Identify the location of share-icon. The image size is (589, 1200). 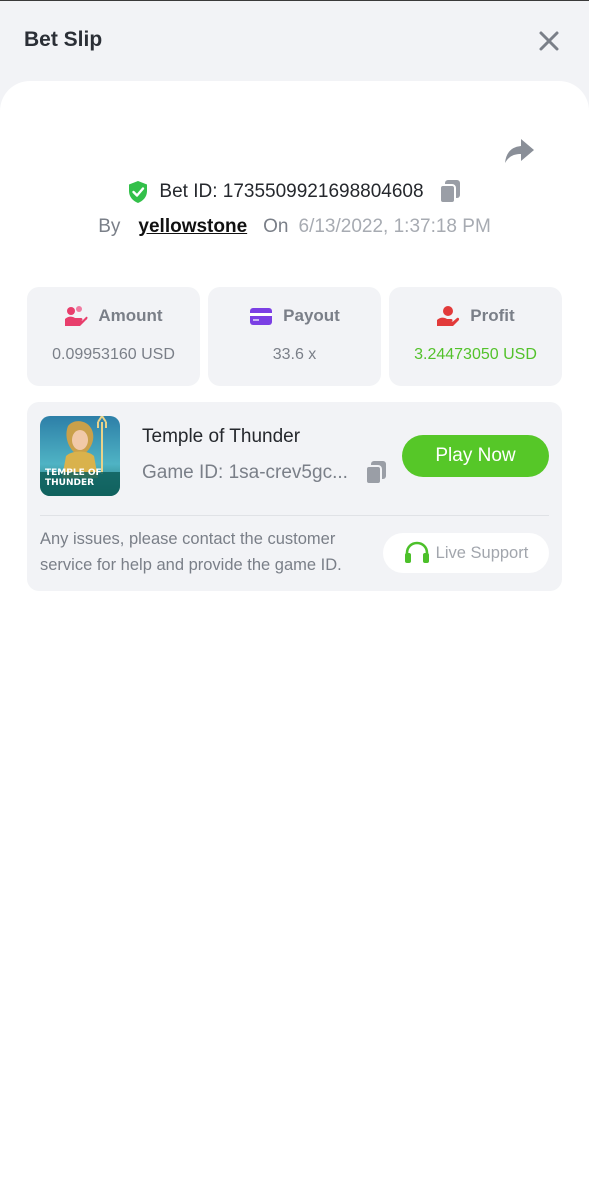
(519, 151).